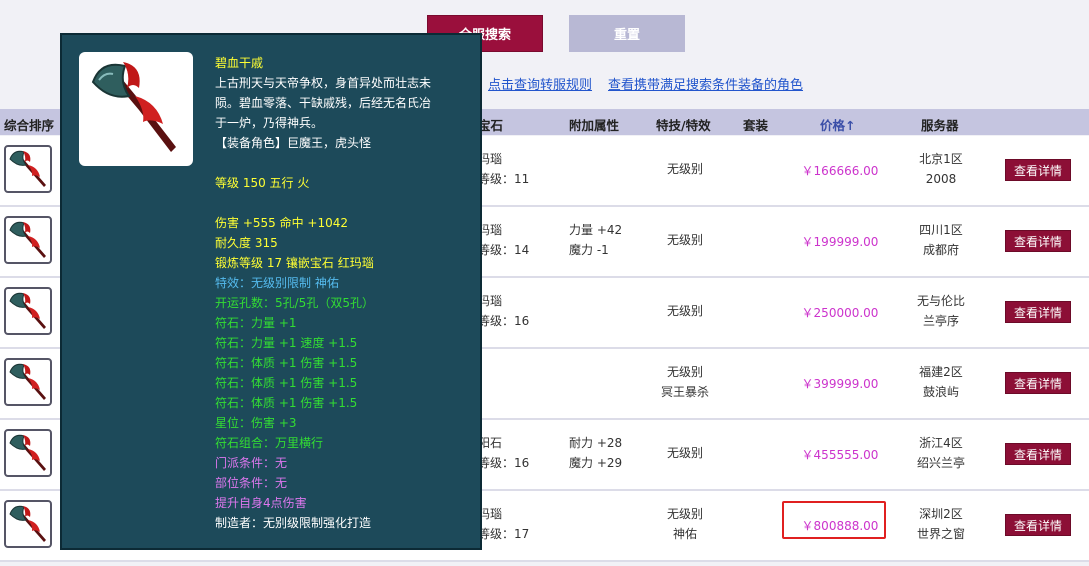 The height and width of the screenshot is (566, 1089). What do you see at coordinates (294, 303) in the screenshot?
I see `tip-holes: 开运孔数：5孔/5孔（双5孔）` at bounding box center [294, 303].